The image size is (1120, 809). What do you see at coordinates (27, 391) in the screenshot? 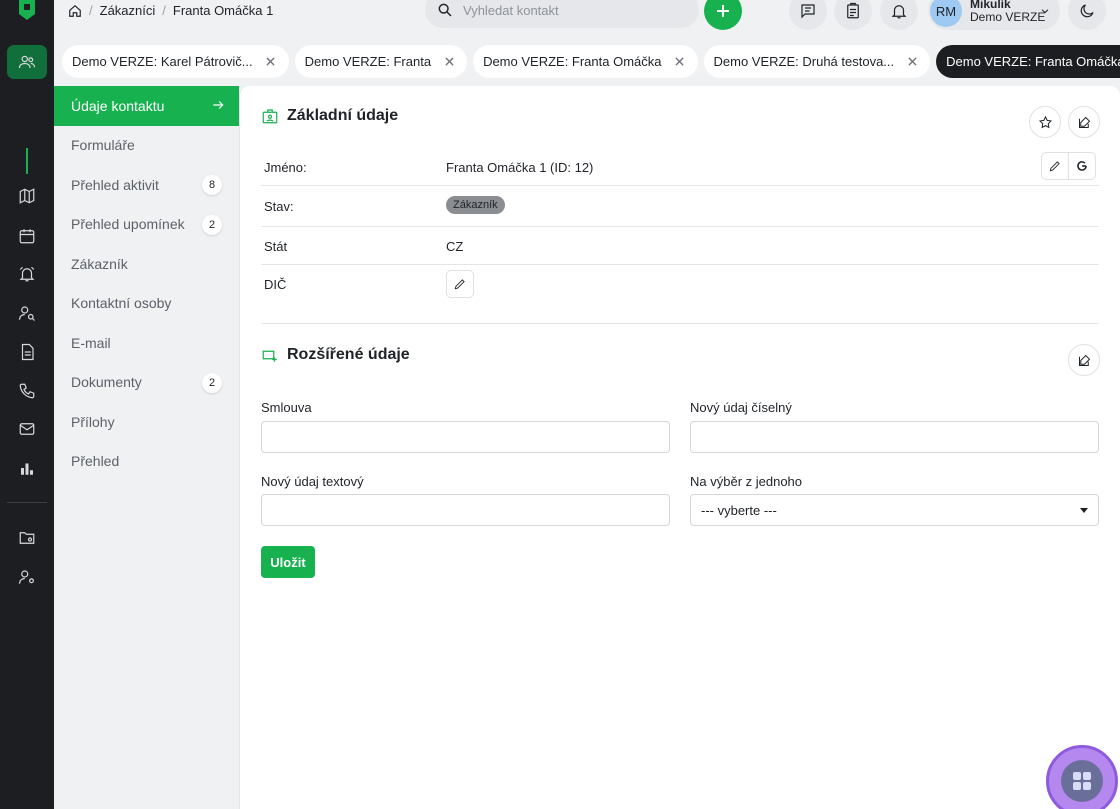
I see `phone-icon` at bounding box center [27, 391].